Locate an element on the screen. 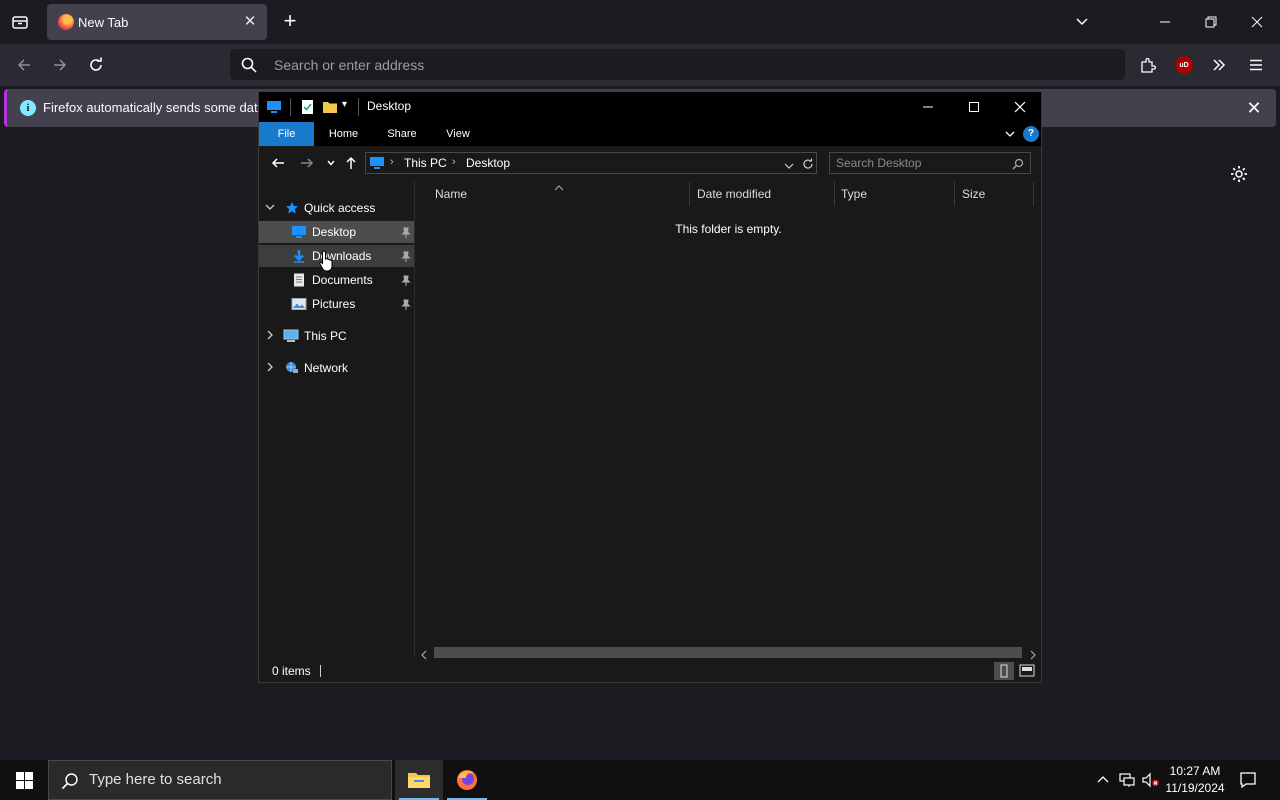 The width and height of the screenshot is (1280, 800). sidebar-item-documents: Documents is located at coordinates (336, 280).